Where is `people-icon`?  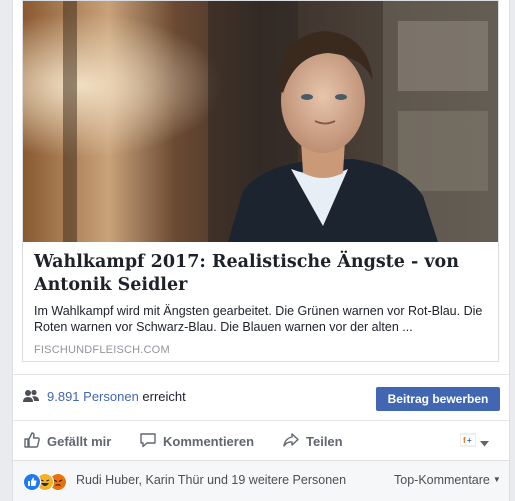
people-icon is located at coordinates (31, 398).